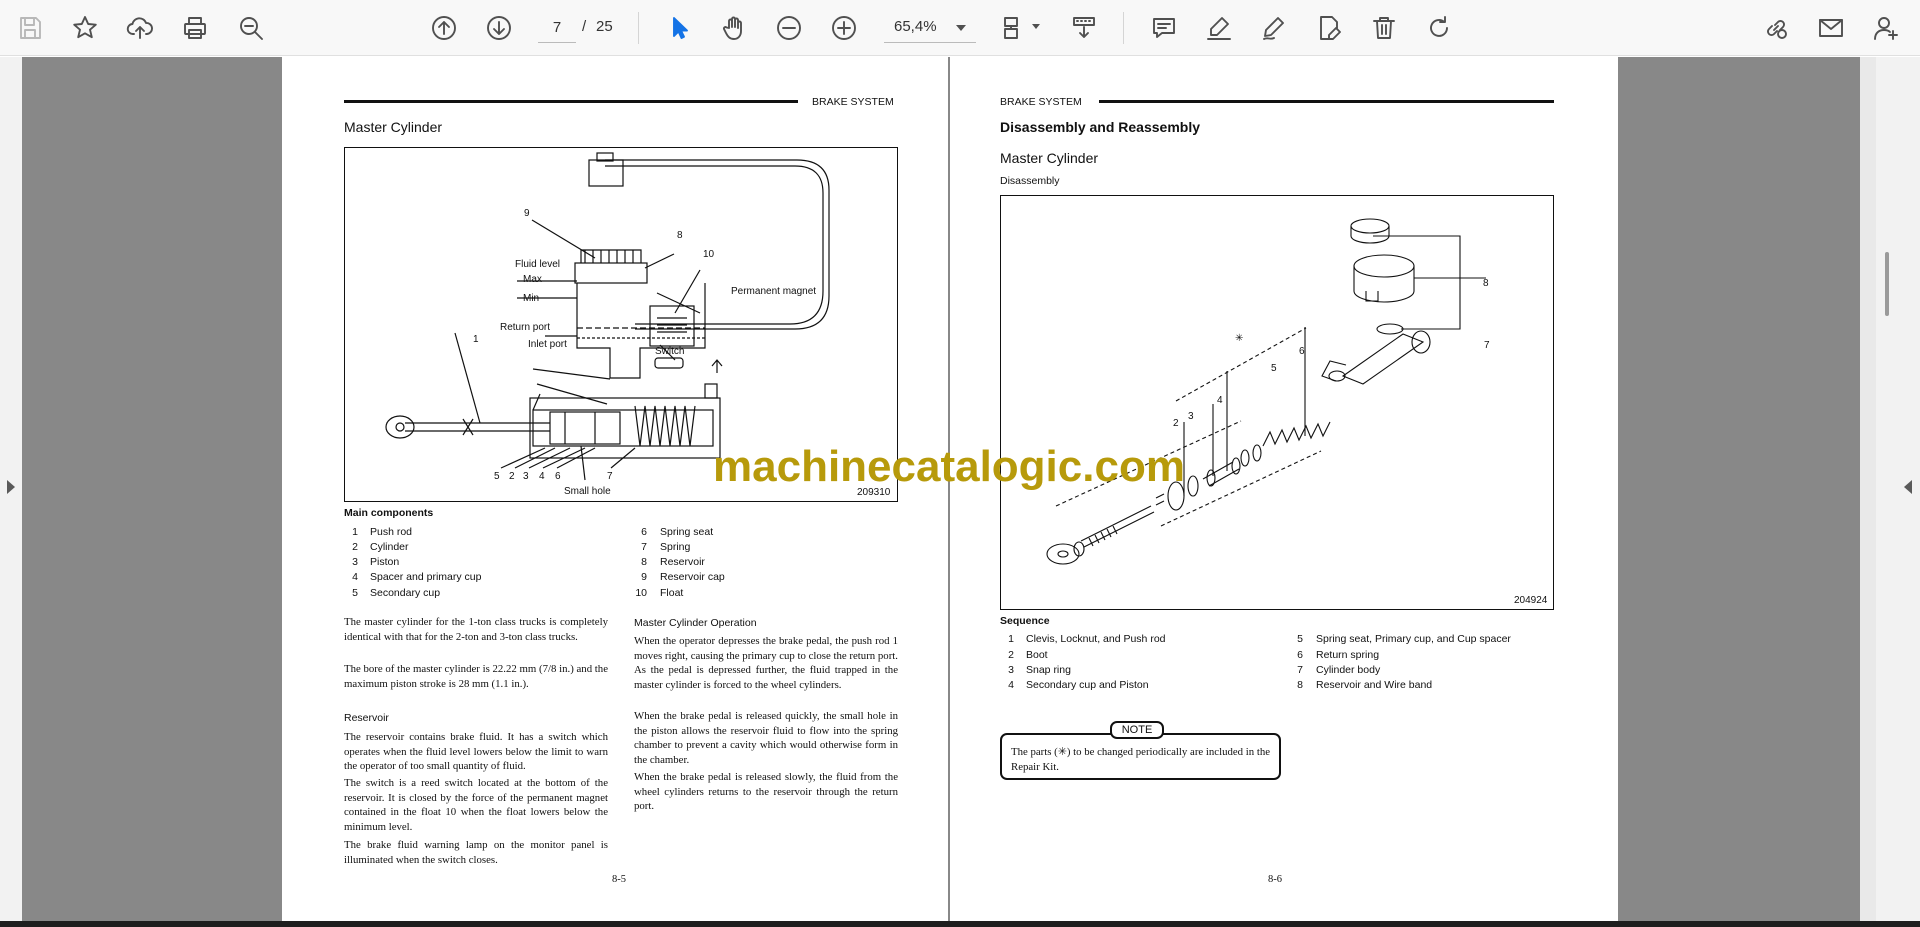  I want to click on section-title: Master Cylinder, so click(393, 127).